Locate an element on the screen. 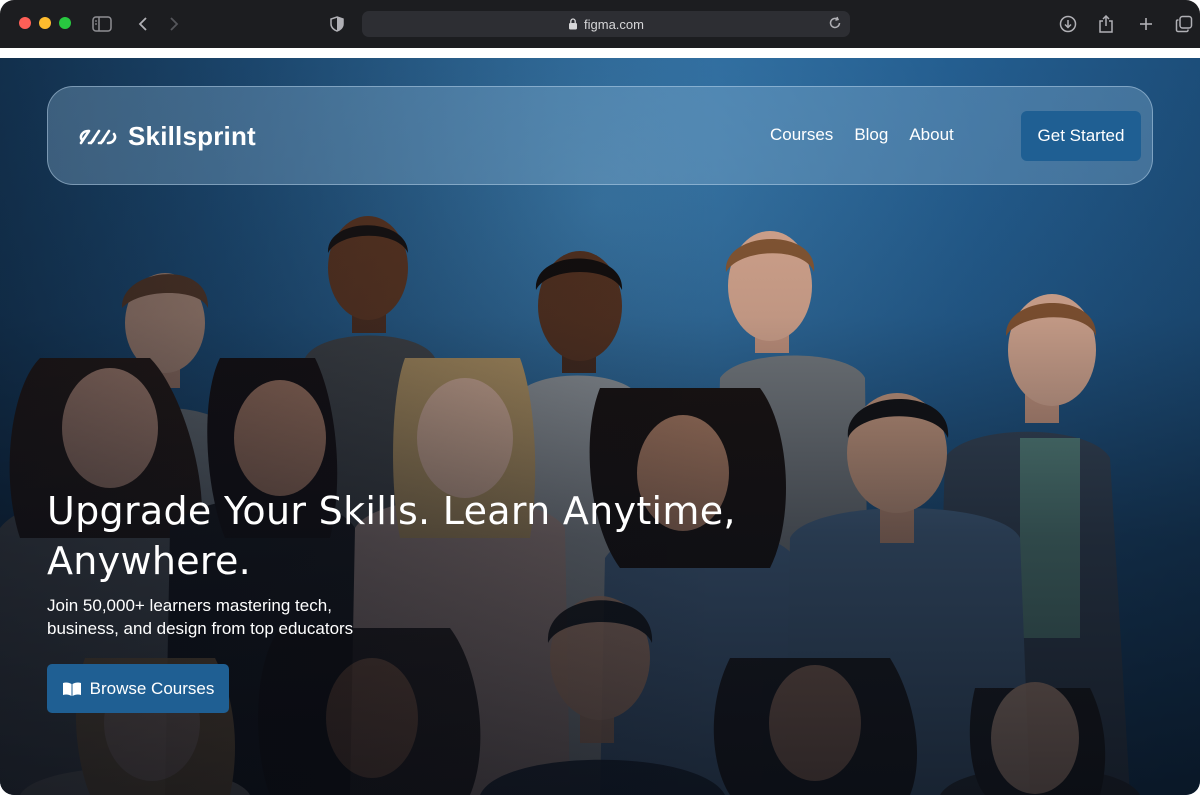 This screenshot has width=1200, height=795. zoom-window-button is located at coordinates (65, 23).